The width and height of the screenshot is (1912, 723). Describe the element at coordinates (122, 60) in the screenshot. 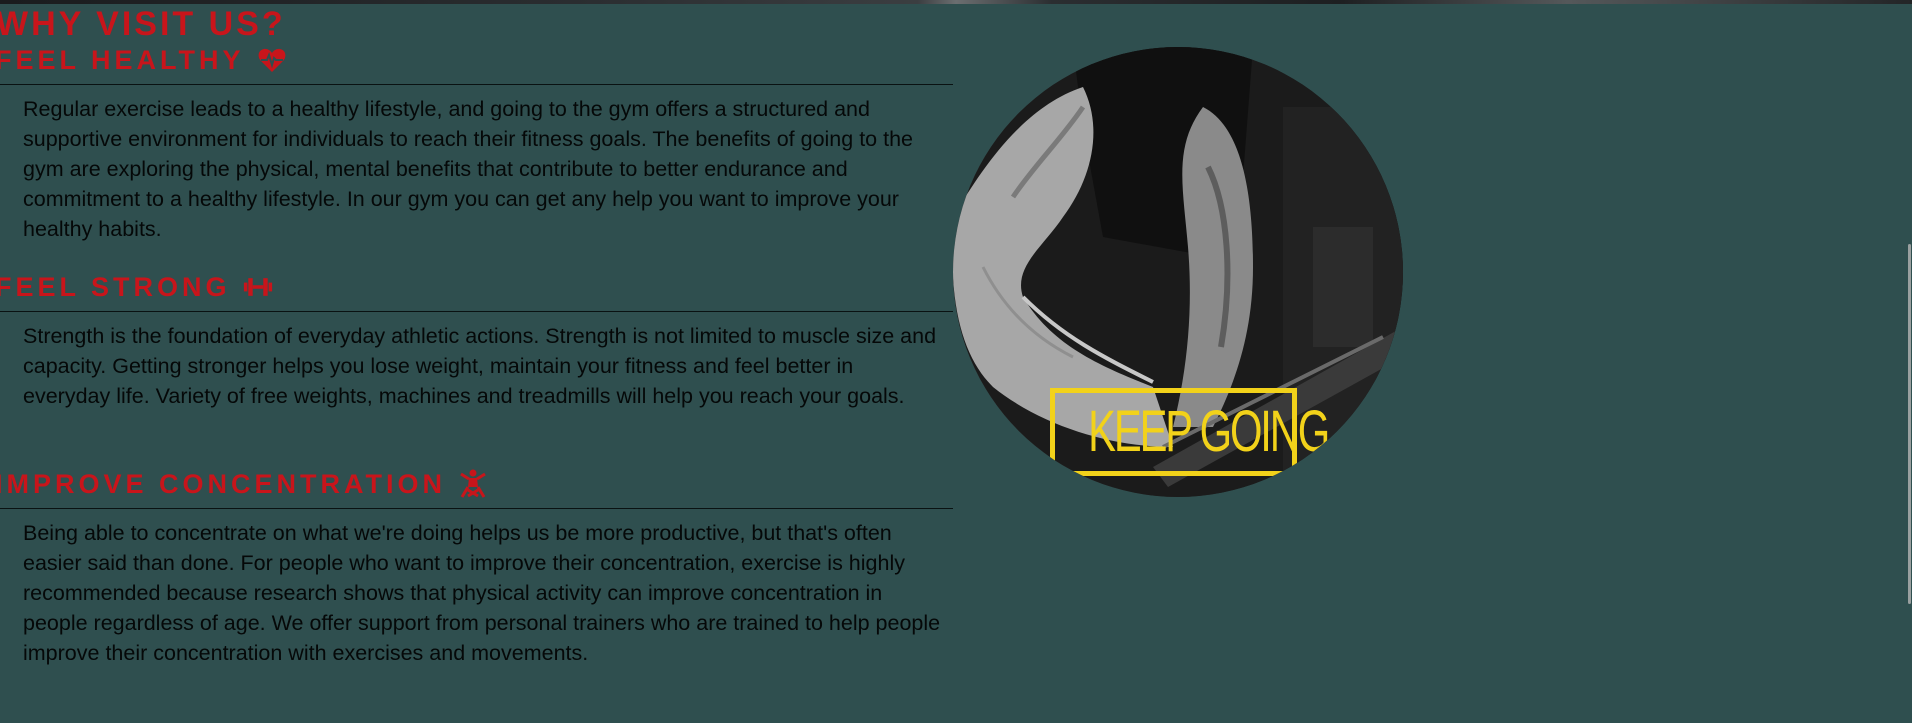

I see `feel-healthy-heading-label: FEEL HEALTHY` at that location.